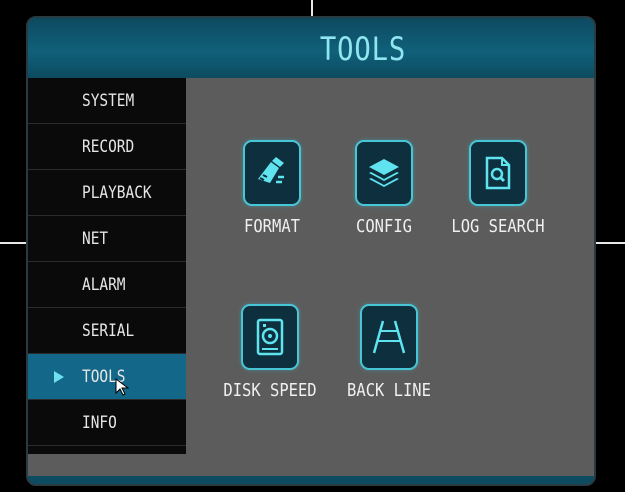 This screenshot has height=492, width=625. I want to click on back-line-label: BACK LINE, so click(389, 390).